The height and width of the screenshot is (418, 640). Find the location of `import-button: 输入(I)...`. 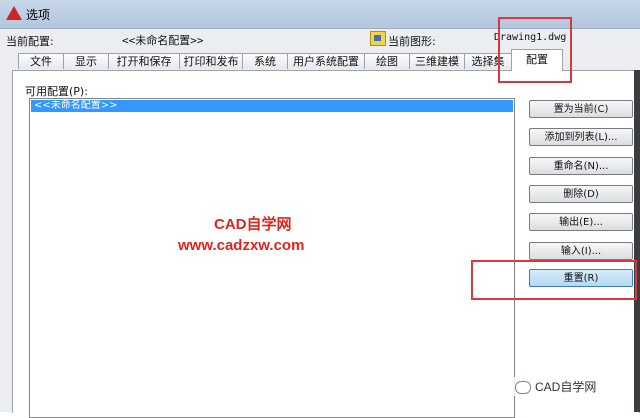

import-button: 输入(I)... is located at coordinates (581, 251).